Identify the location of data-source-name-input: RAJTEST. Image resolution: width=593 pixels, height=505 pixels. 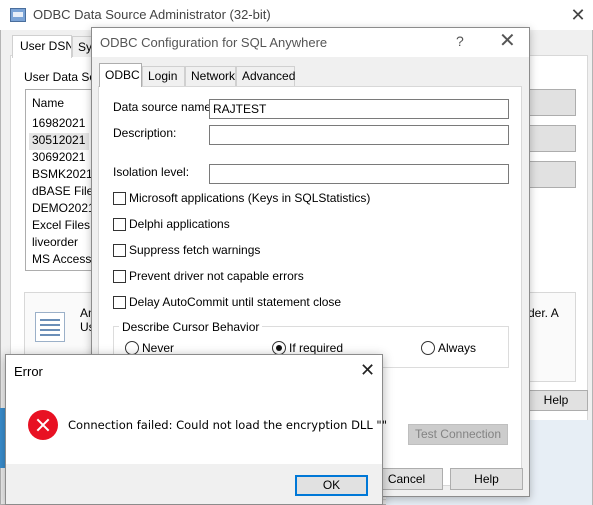
(359, 109).